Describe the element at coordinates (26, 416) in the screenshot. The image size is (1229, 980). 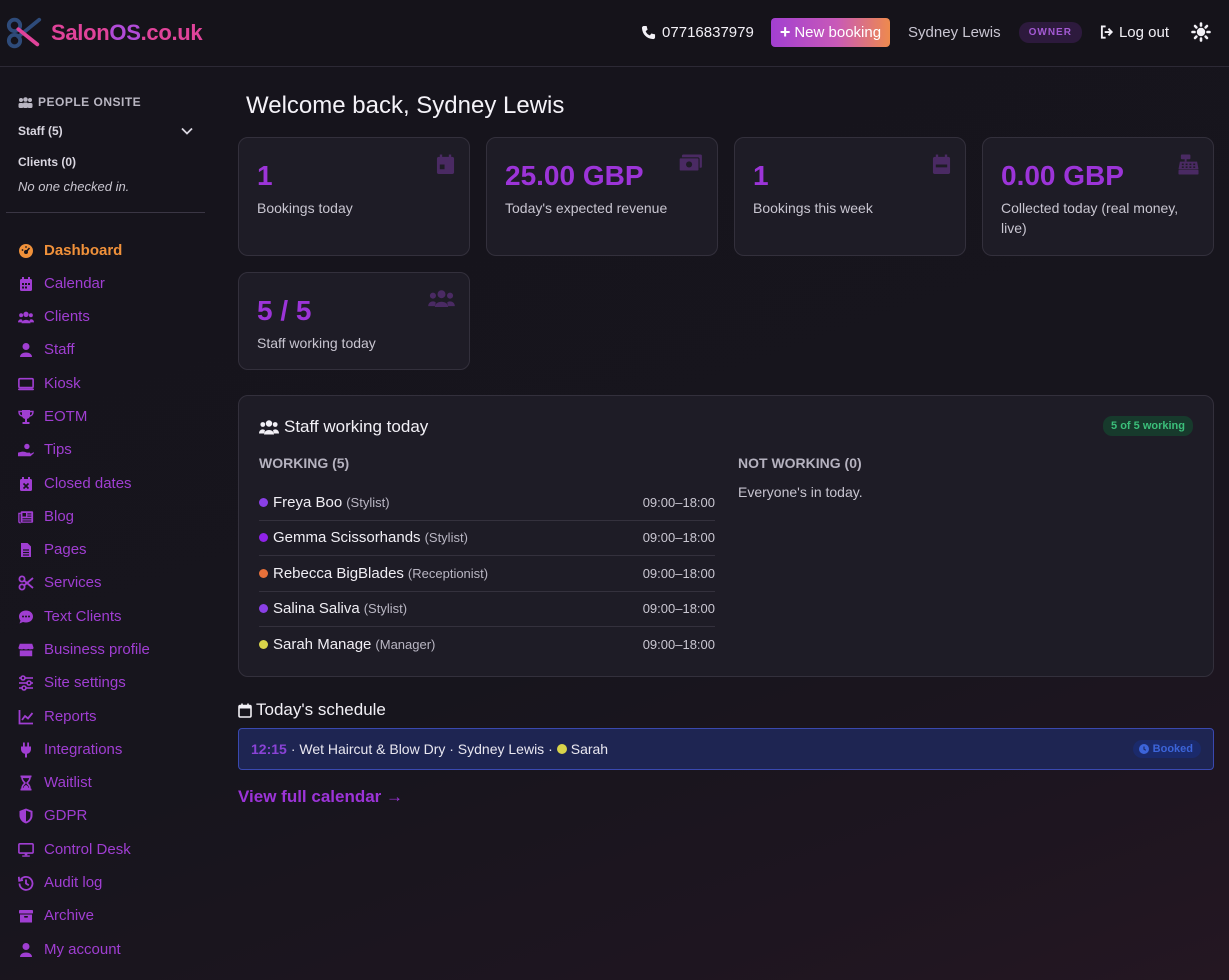
I see `trophy-icon` at that location.